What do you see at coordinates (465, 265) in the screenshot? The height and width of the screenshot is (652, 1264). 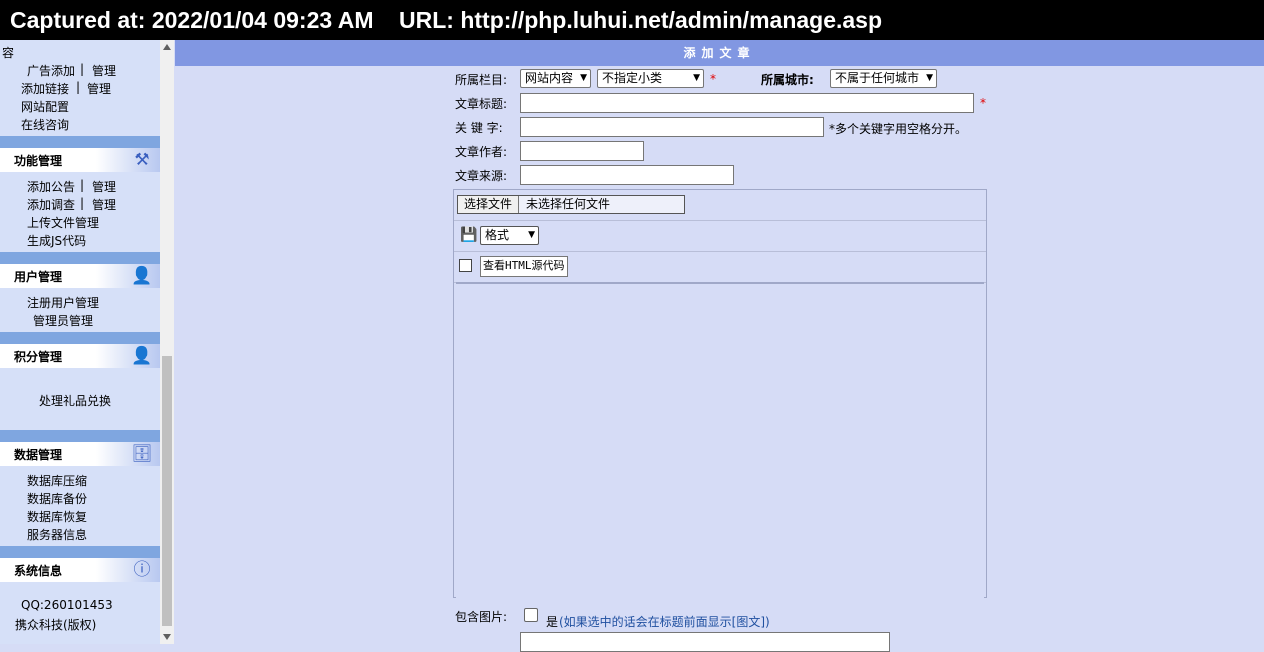 I see `checkbox-icon` at bounding box center [465, 265].